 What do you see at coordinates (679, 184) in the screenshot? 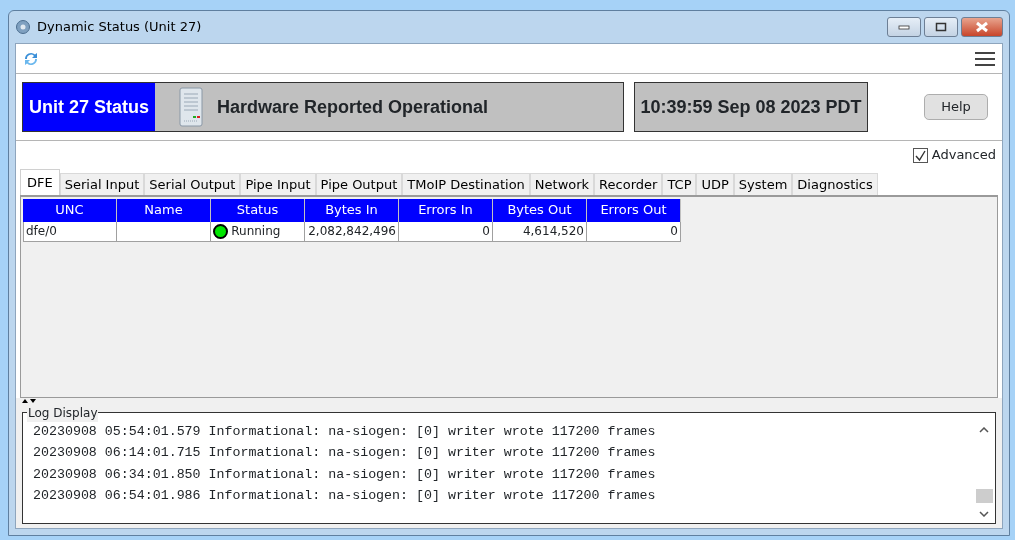
I see `tab: TCP` at bounding box center [679, 184].